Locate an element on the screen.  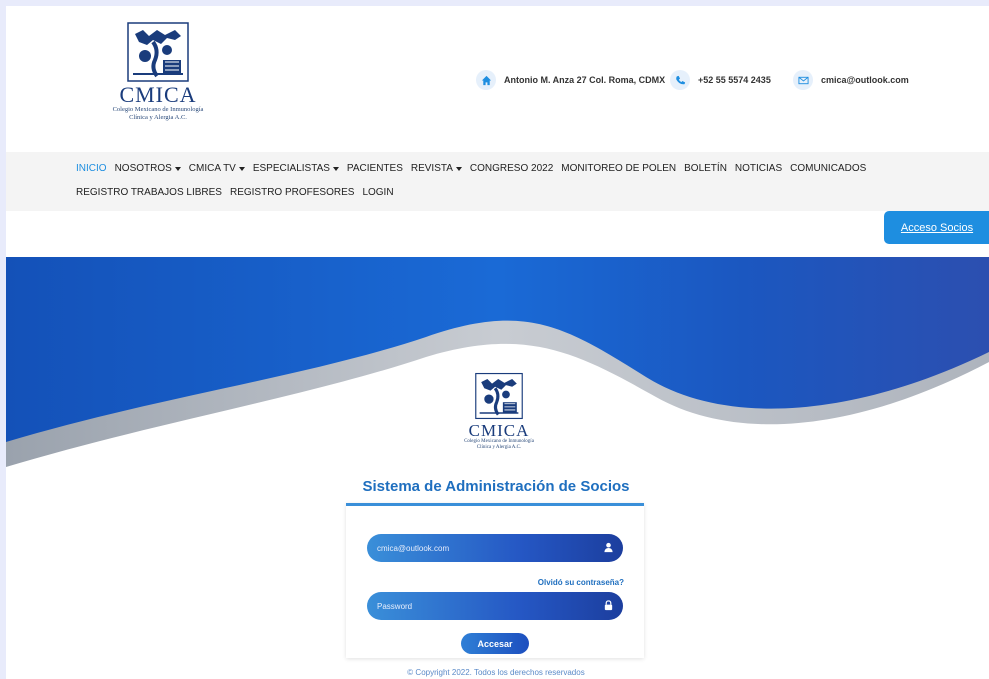
acceso-socios-button: Acceso Socios is located at coordinates (936, 227).